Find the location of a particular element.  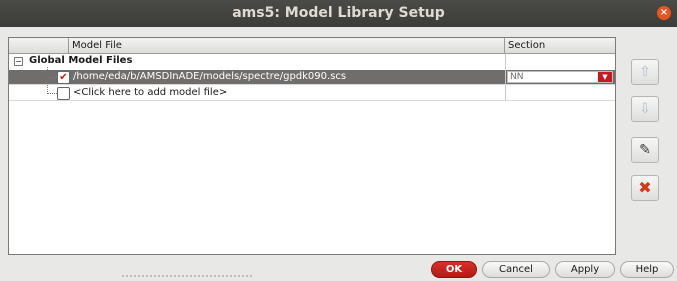

table-header: Model File Section is located at coordinates (312, 46).